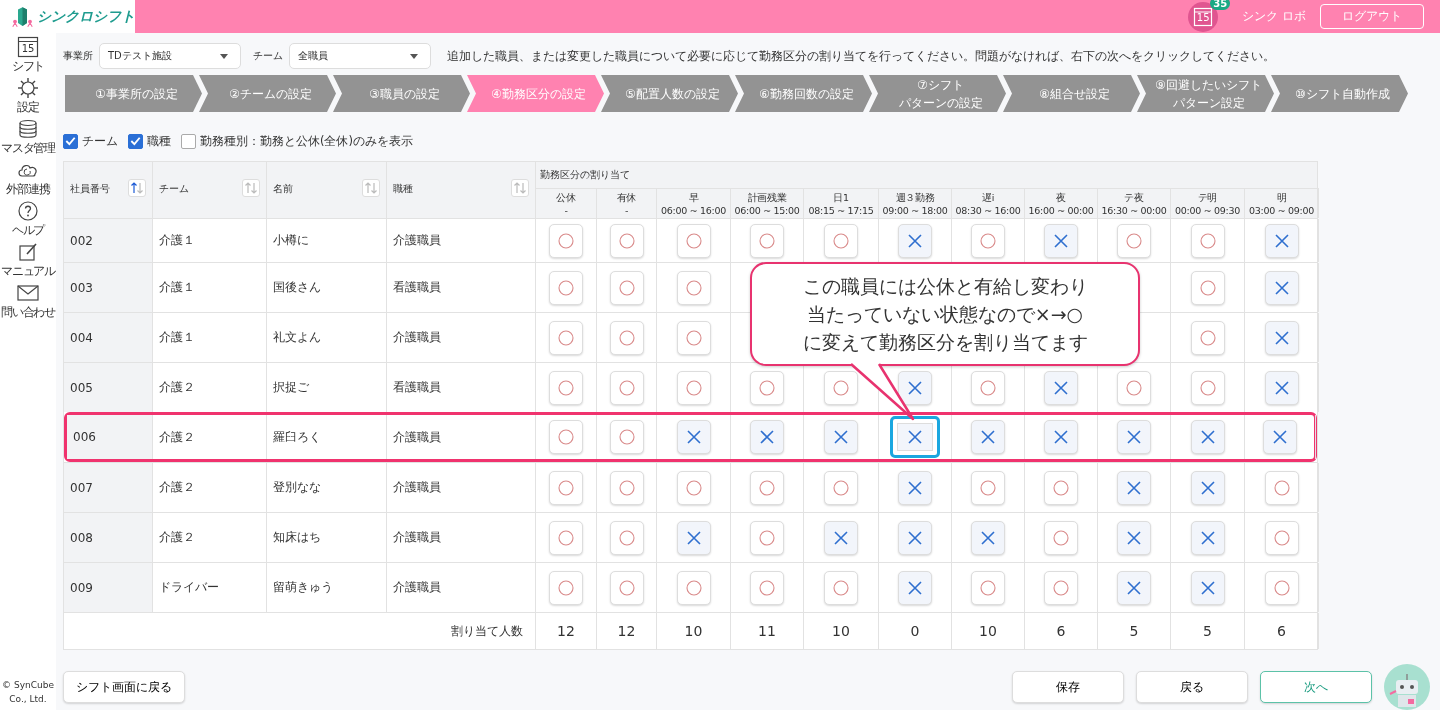  Describe the element at coordinates (174, 189) in the screenshot. I see `column-header: チーム` at that location.